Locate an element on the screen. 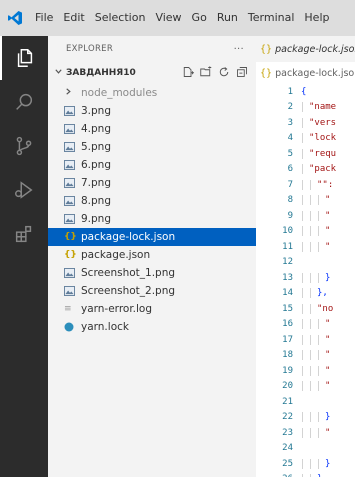  breadcrumb-file: package-lock.json is located at coordinates (315, 73).